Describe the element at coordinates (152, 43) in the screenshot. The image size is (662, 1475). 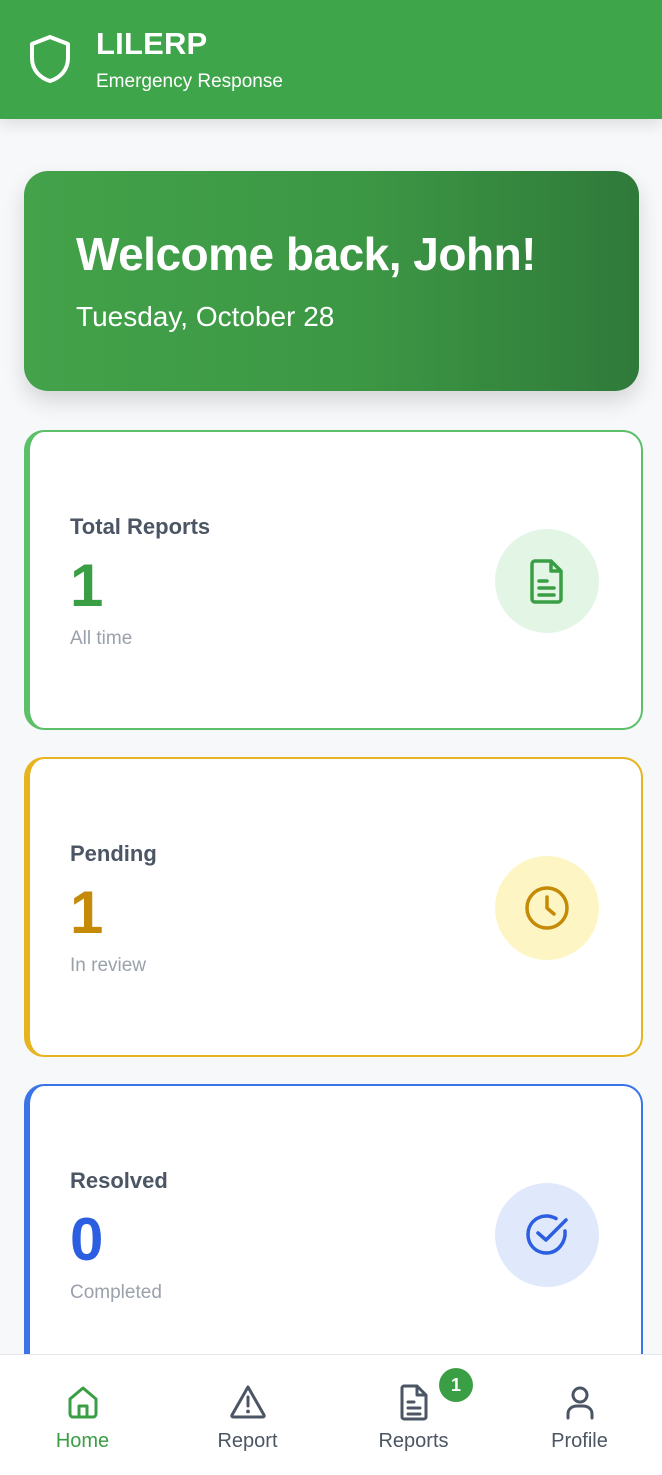
I see `app-title: LILERP` at that location.